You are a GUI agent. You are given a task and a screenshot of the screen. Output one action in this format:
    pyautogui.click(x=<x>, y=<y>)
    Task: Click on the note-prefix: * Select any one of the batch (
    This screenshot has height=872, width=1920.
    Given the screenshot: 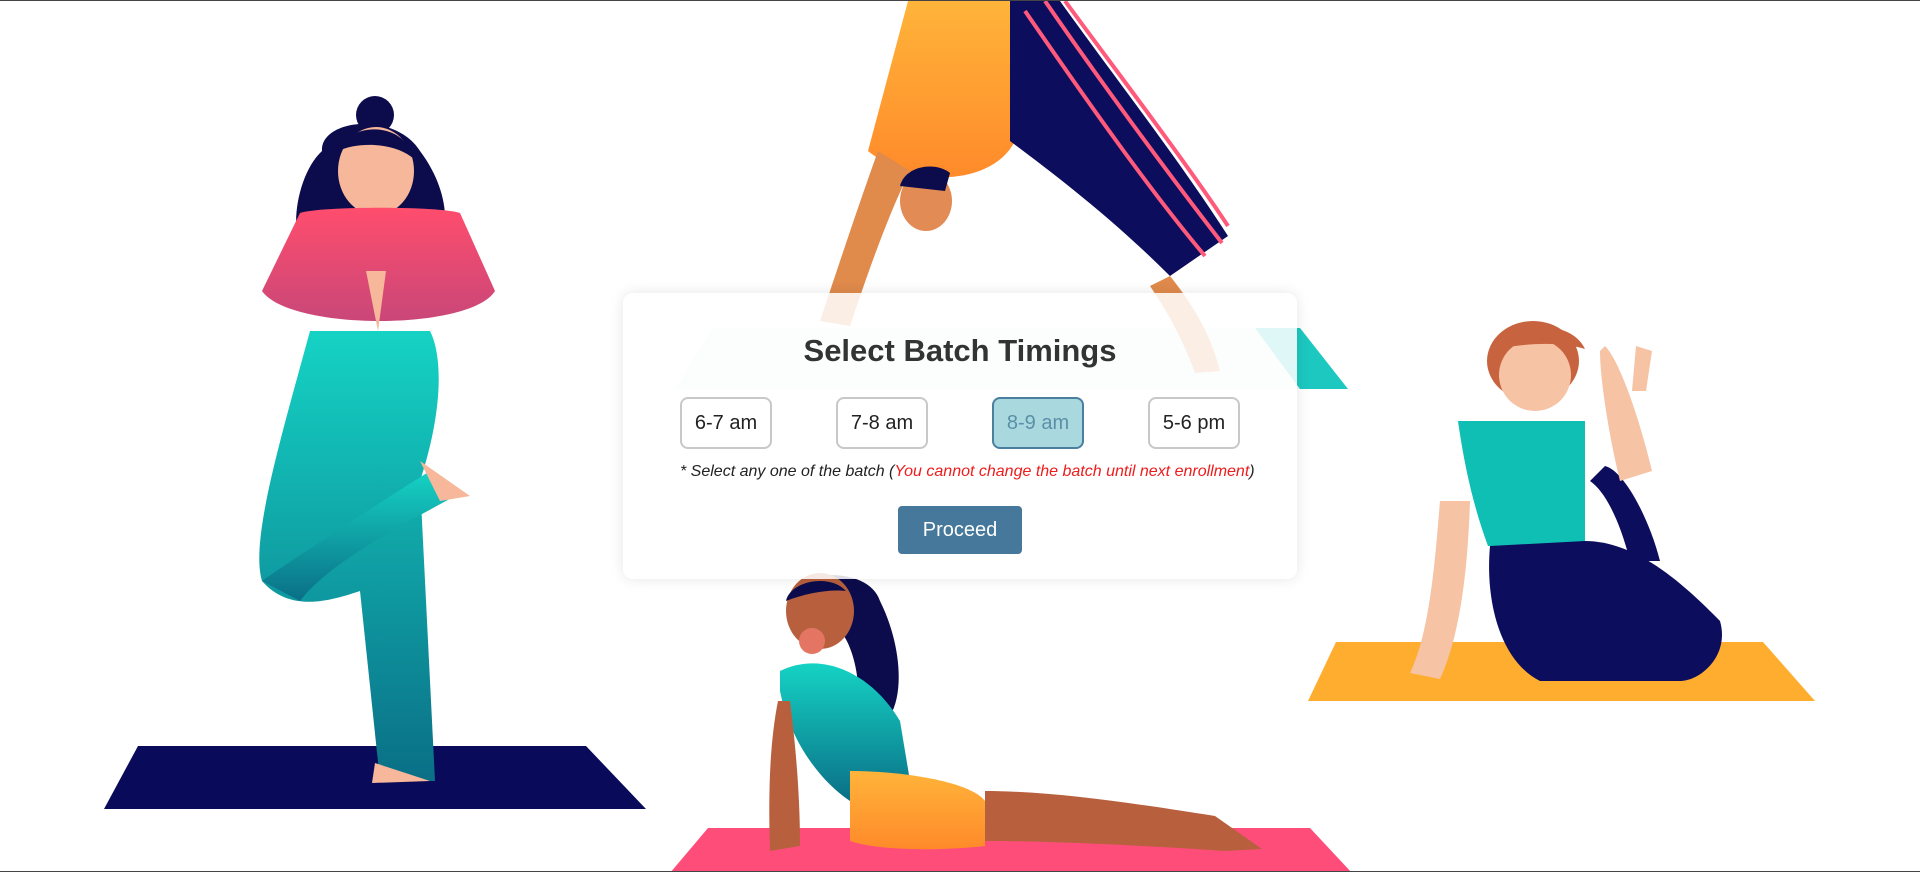 What is the action you would take?
    pyautogui.click(x=787, y=471)
    